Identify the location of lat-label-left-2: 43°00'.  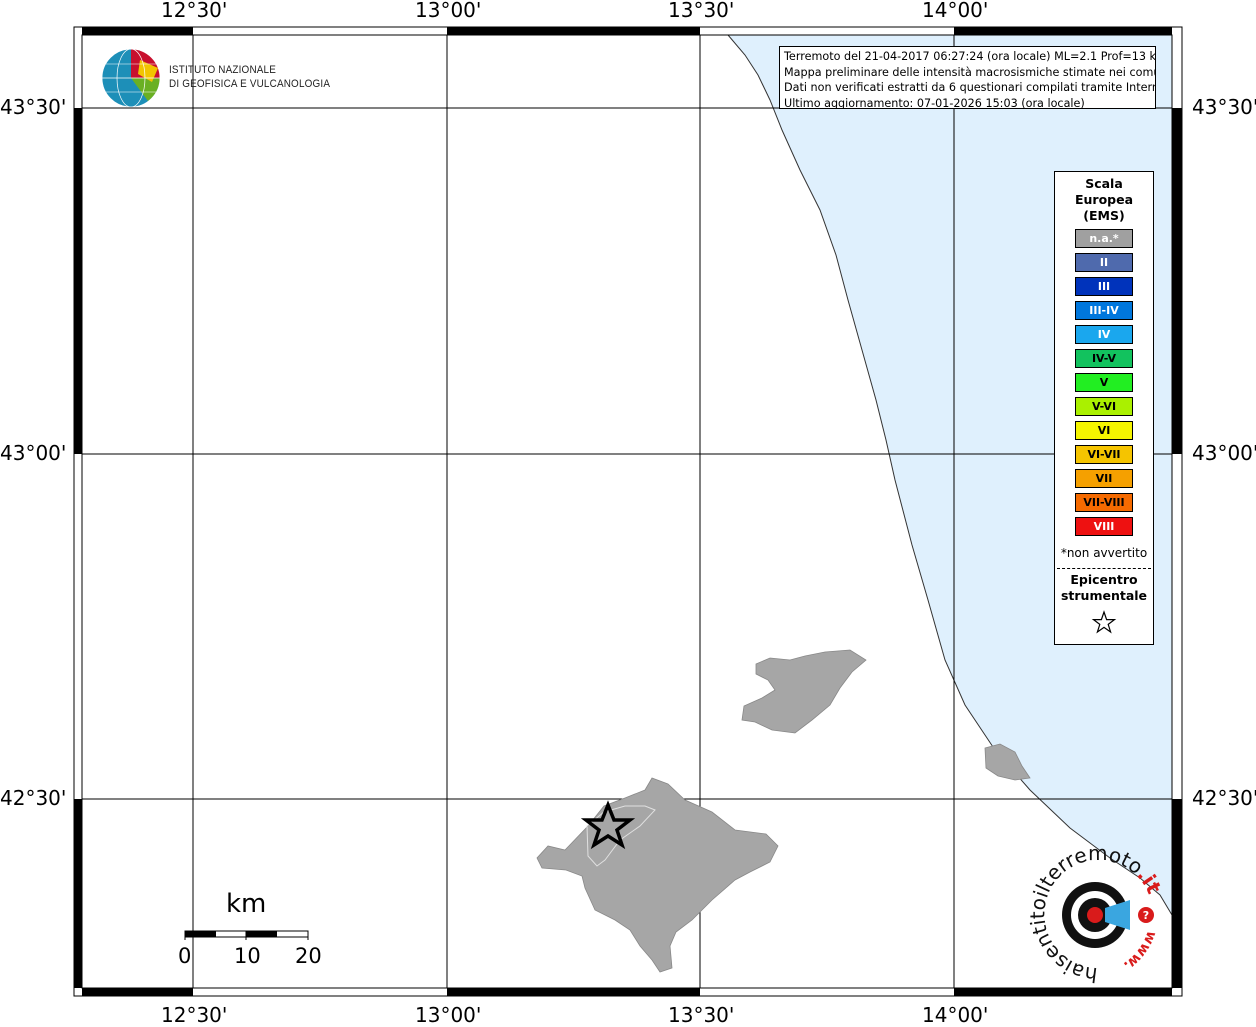
(33, 453).